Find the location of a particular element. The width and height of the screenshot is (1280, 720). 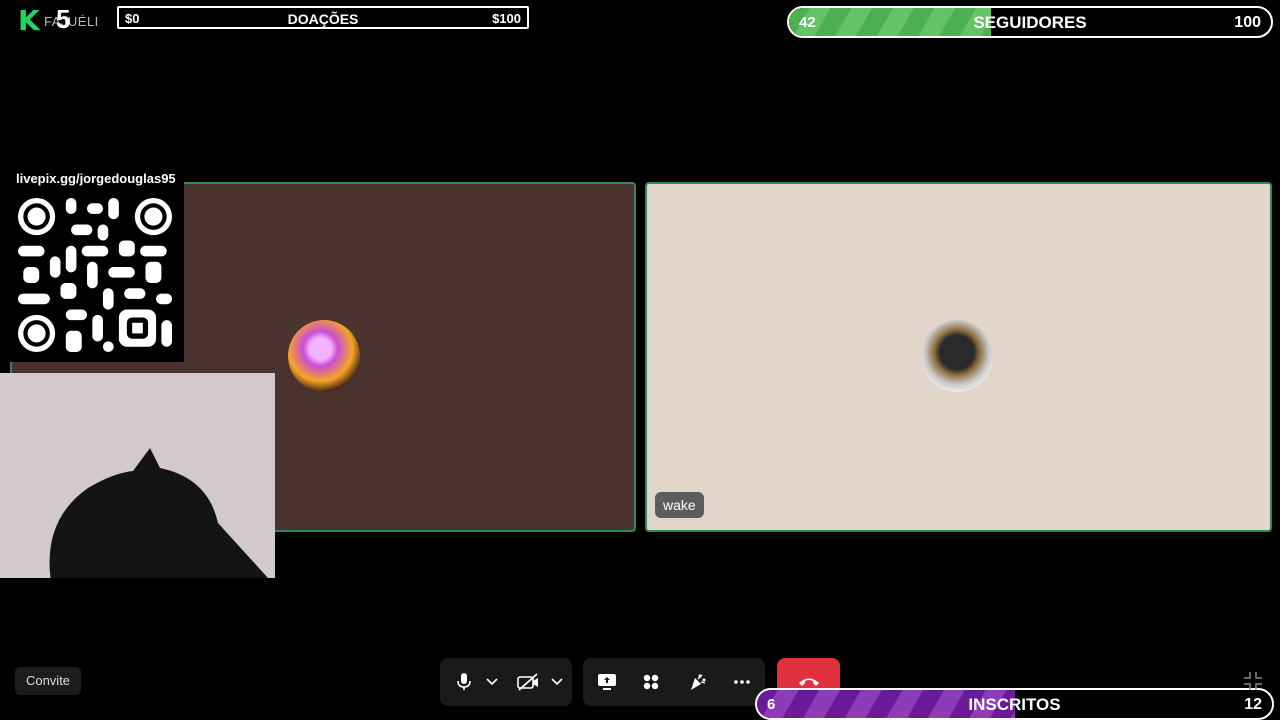

followers-max: 100 is located at coordinates (1247, 22).